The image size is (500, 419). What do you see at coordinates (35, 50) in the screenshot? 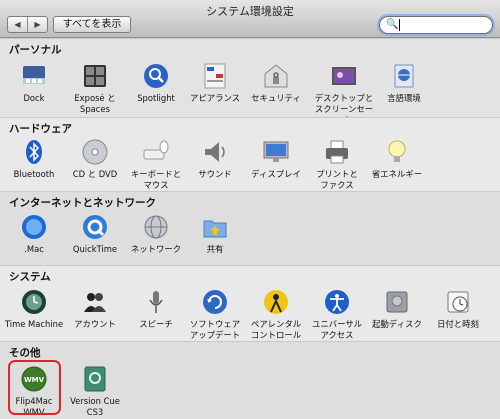
I see `section-title-personal: パーソナル` at bounding box center [35, 50].